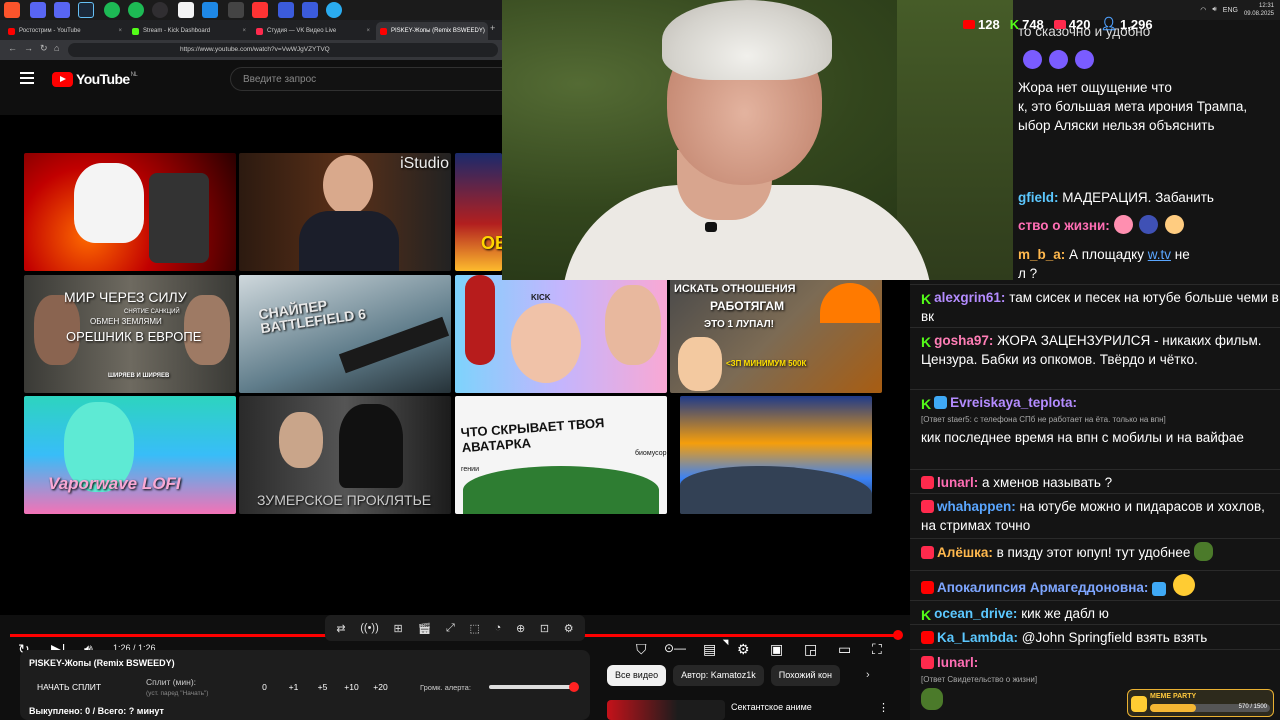 The height and width of the screenshot is (720, 1280). I want to click on home-icon: ⌂, so click(56, 48).